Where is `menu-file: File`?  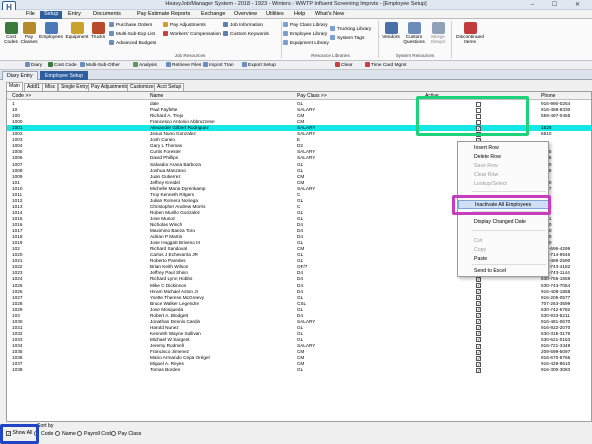 menu-file: File is located at coordinates (30, 15).